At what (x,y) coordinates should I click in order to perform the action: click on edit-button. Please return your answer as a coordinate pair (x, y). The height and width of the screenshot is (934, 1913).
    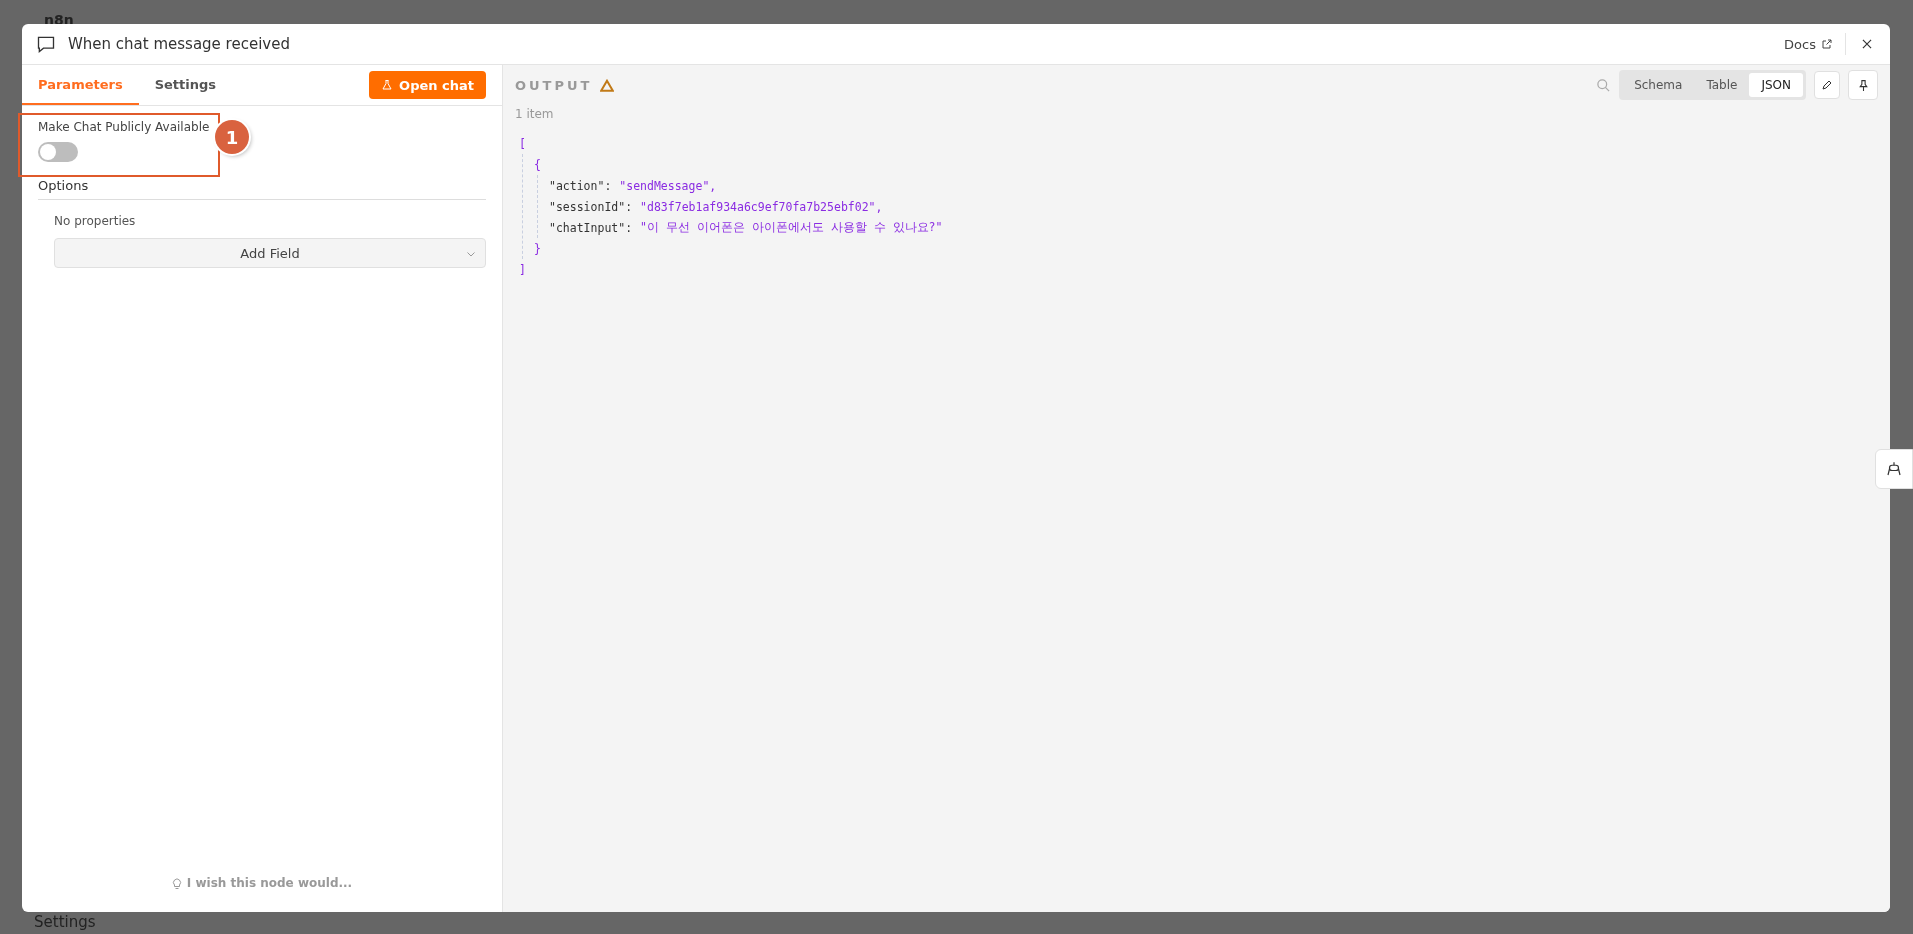
    Looking at the image, I should click on (1827, 85).